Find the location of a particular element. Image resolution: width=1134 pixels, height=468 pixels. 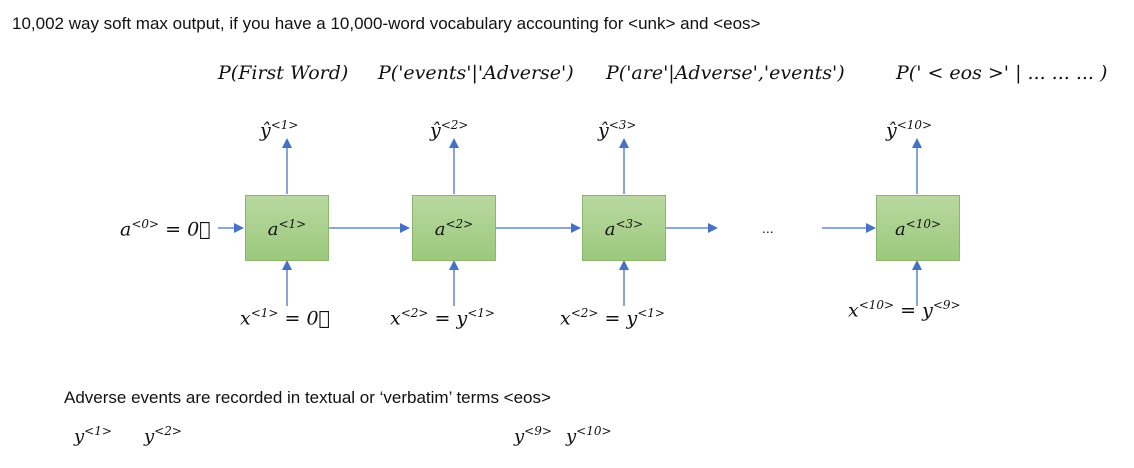

rnn-cell-2: a<2> is located at coordinates (454, 228).